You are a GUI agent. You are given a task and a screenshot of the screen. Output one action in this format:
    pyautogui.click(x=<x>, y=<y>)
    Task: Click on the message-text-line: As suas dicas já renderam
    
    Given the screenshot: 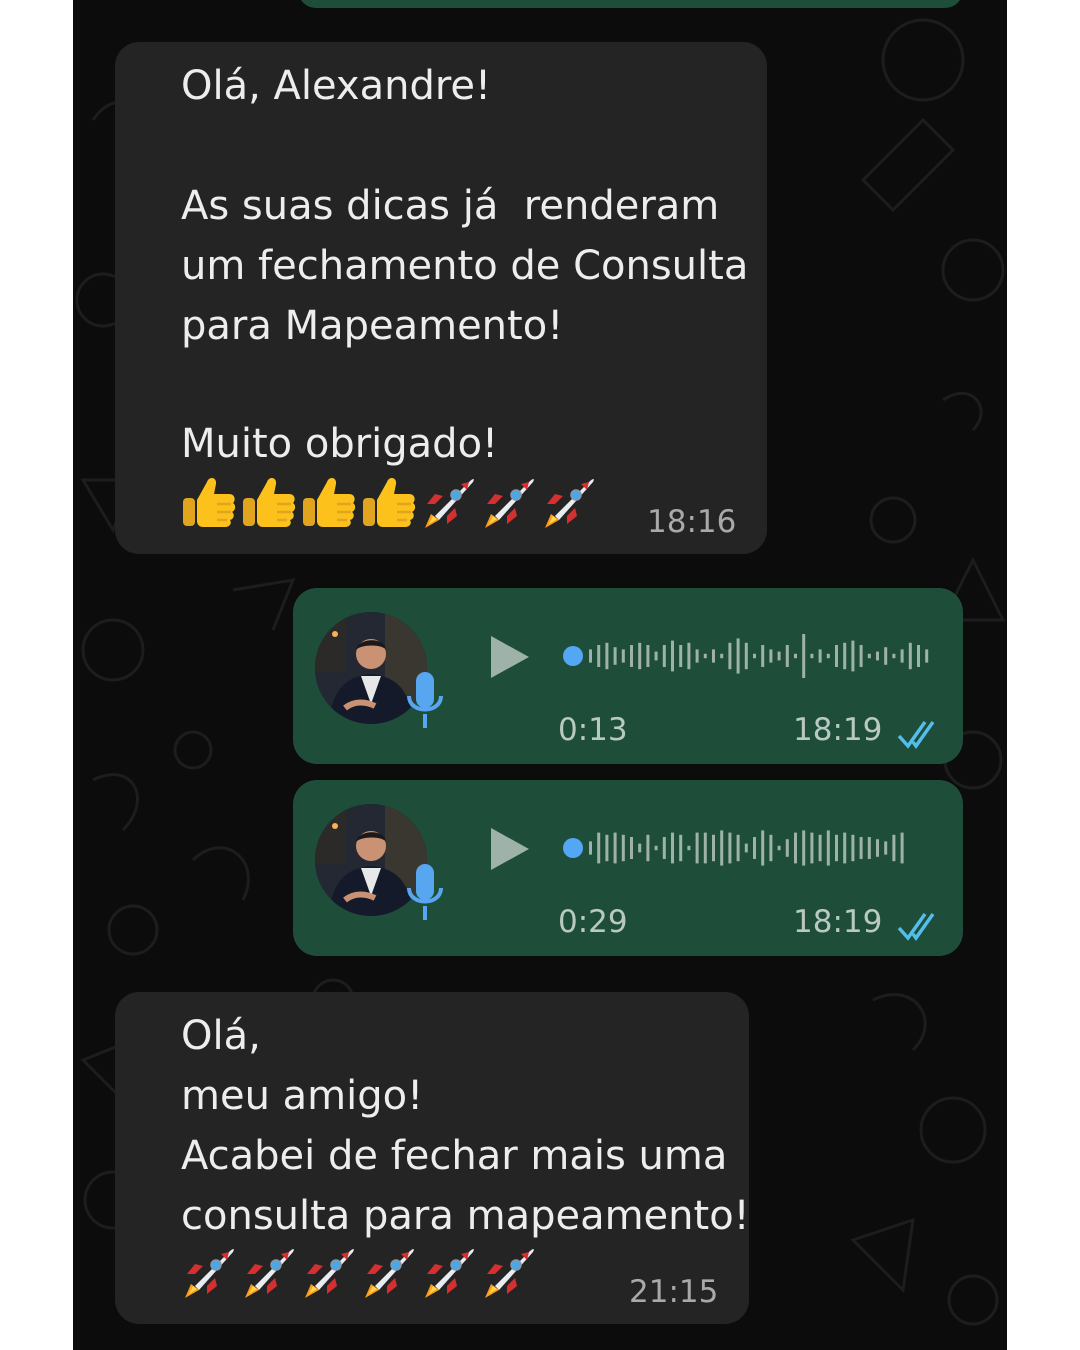 What is the action you would take?
    pyautogui.click(x=450, y=206)
    